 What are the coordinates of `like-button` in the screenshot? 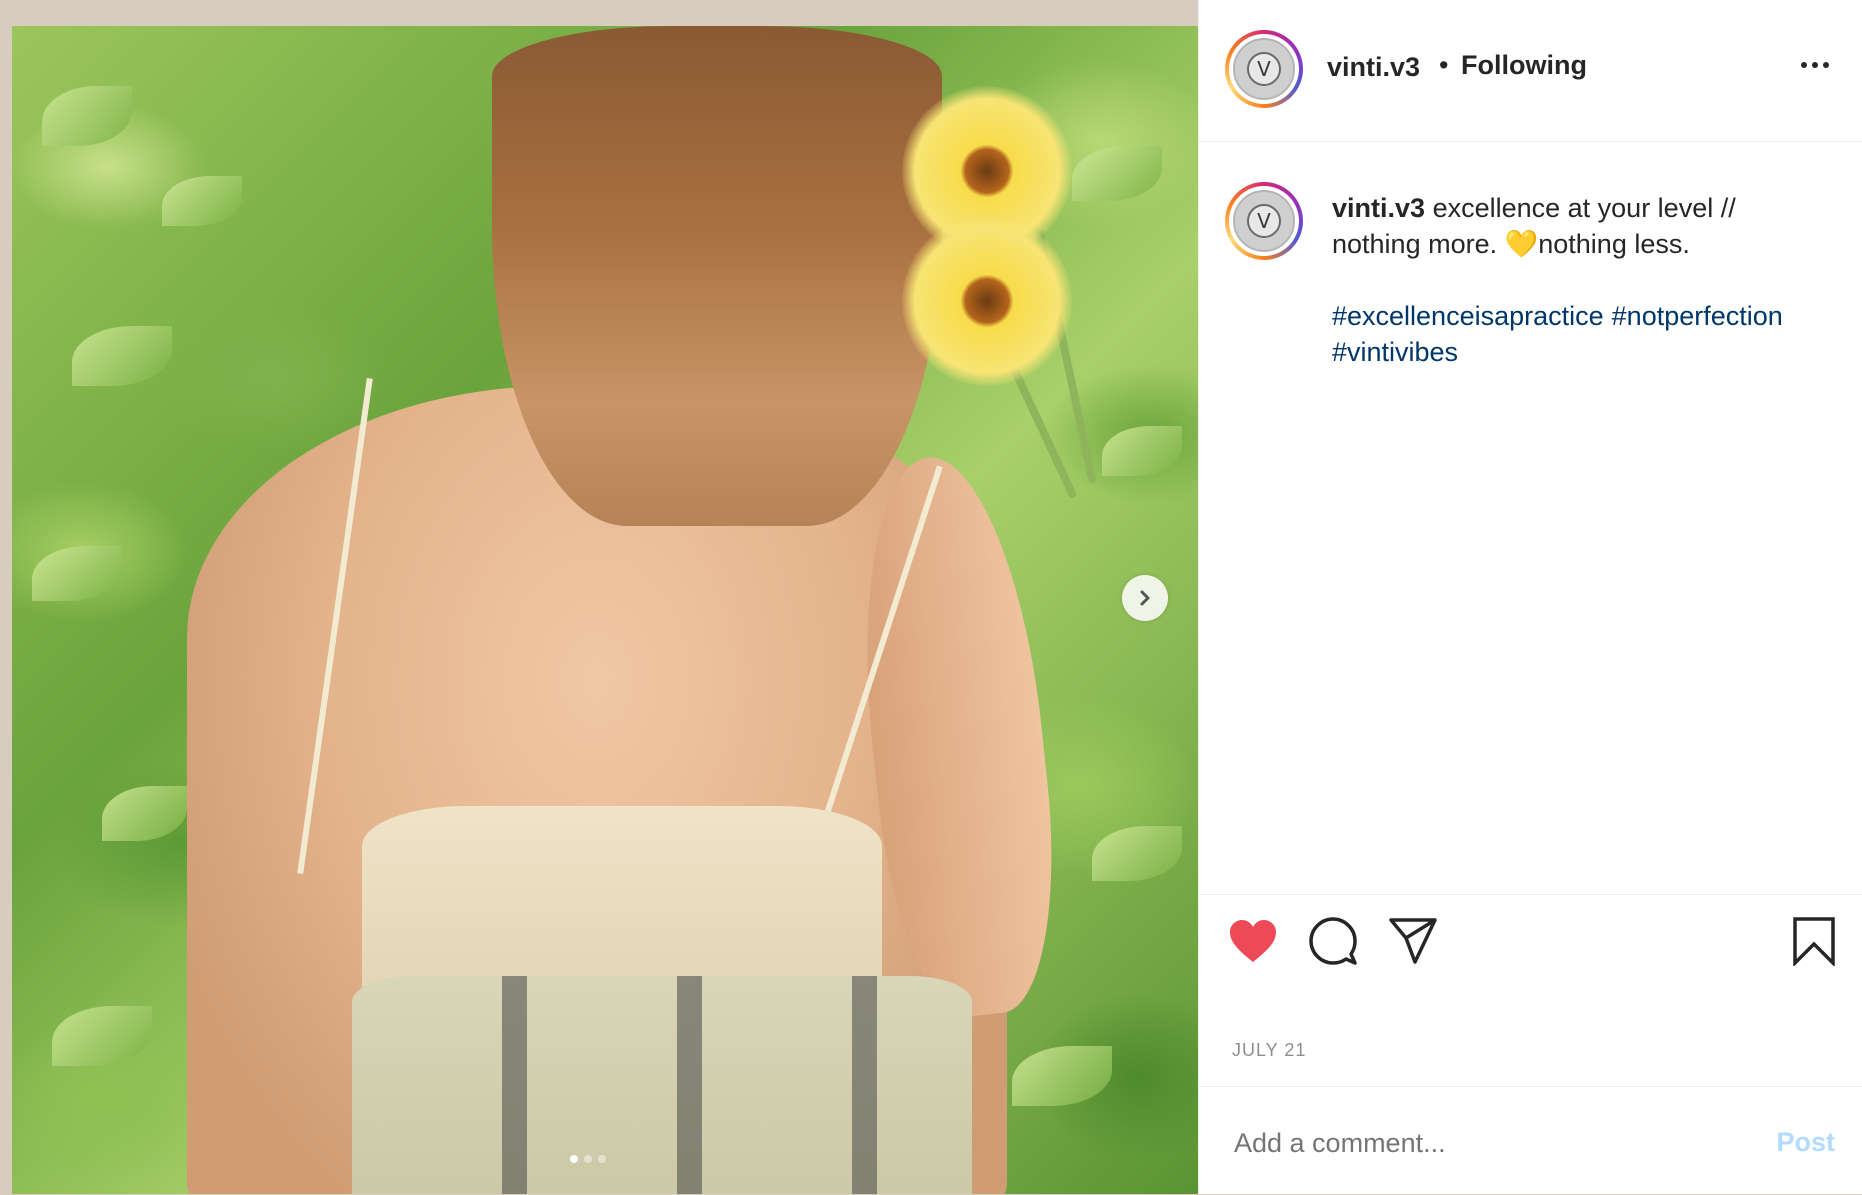 It's located at (1253, 941).